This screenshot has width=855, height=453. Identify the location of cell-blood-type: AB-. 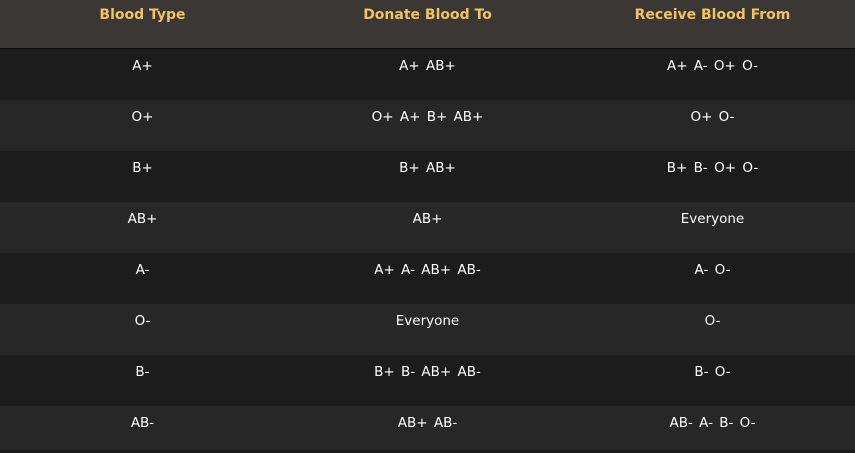
(142, 423).